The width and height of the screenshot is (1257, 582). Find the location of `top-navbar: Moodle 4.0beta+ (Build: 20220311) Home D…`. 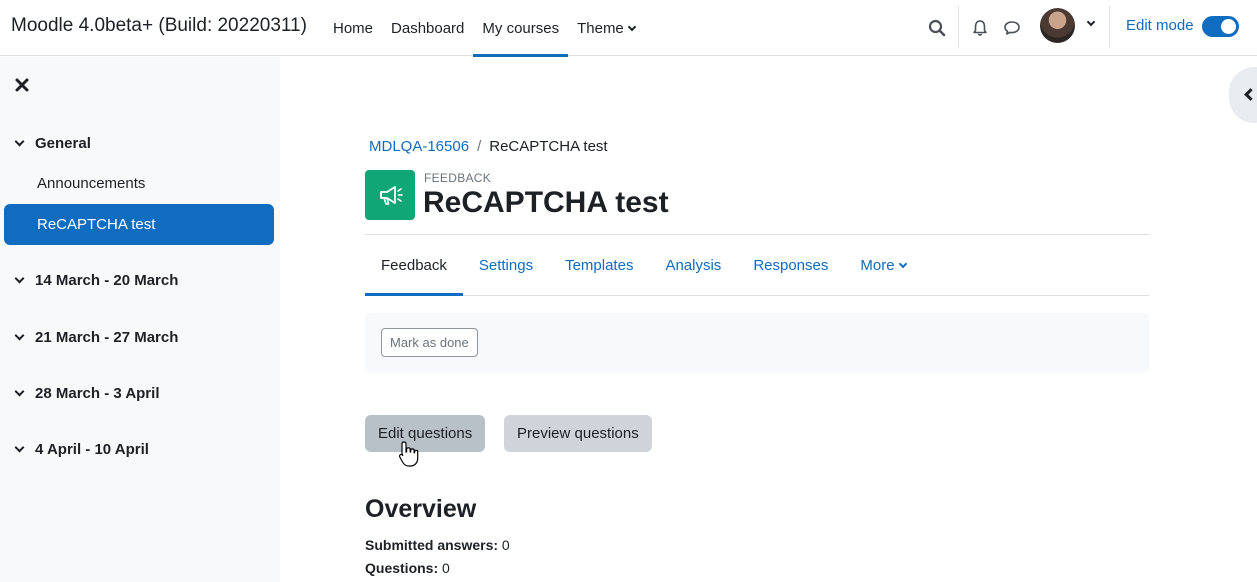

top-navbar: Moodle 4.0beta+ (Build: 20220311) Home D… is located at coordinates (628, 28).